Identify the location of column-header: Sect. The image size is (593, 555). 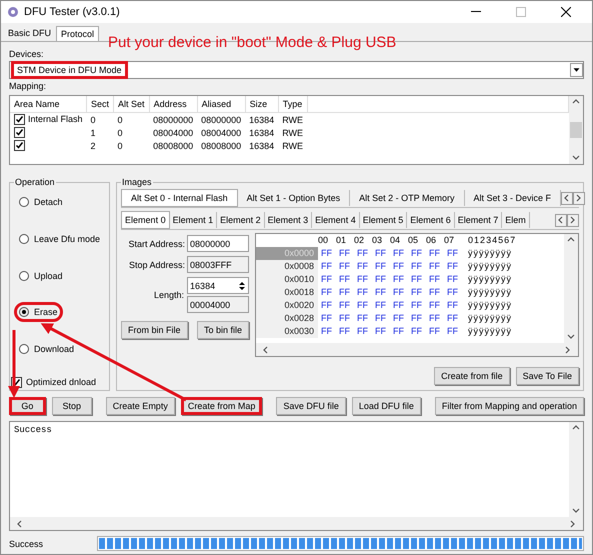
(100, 104).